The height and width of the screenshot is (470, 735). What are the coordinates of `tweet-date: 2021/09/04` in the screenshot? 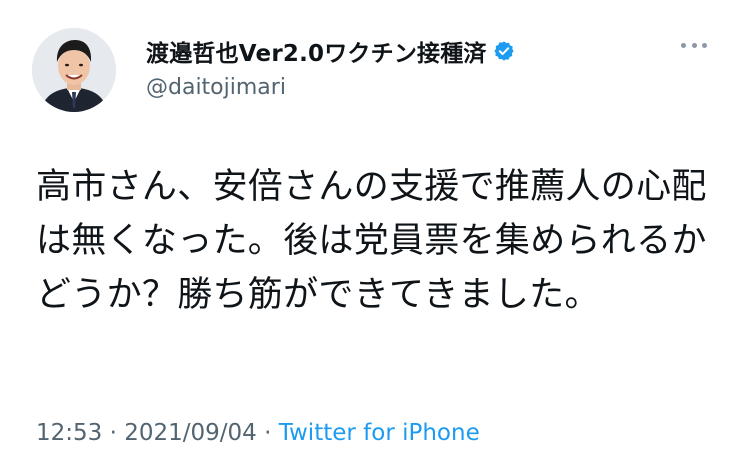 It's located at (190, 433).